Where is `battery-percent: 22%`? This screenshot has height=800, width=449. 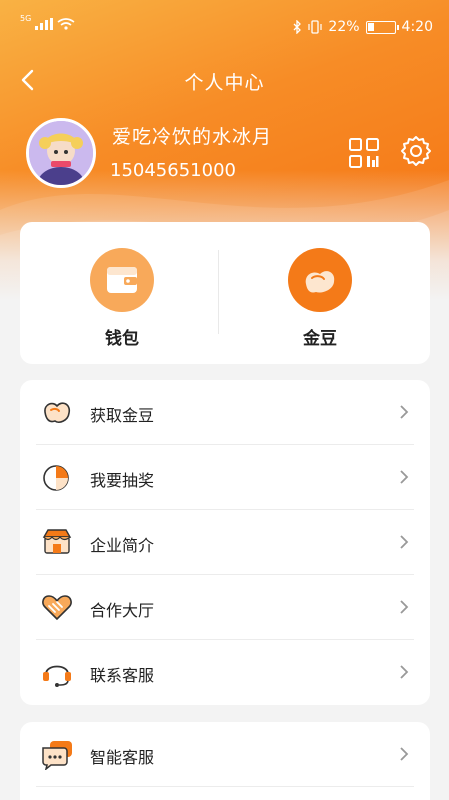 battery-percent: 22% is located at coordinates (344, 27).